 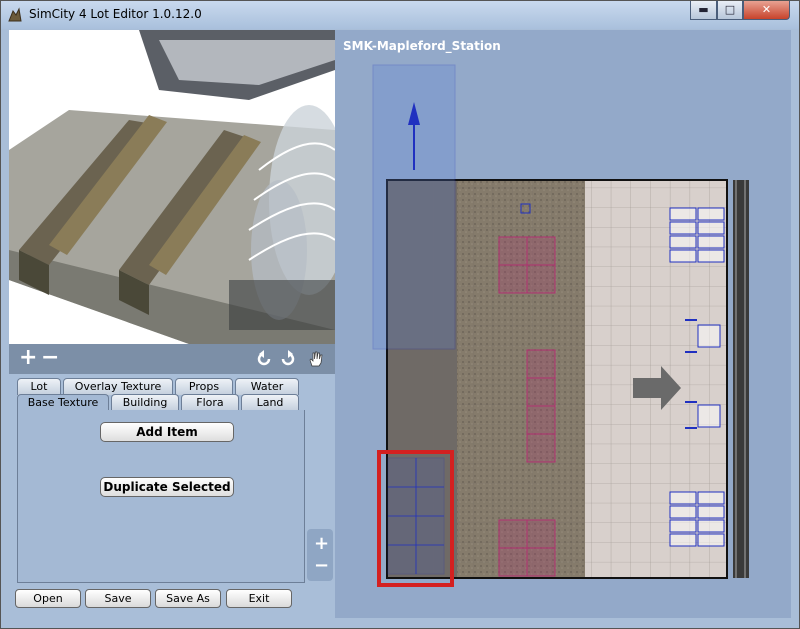 What do you see at coordinates (188, 598) in the screenshot?
I see `save-as-button: Save As` at bounding box center [188, 598].